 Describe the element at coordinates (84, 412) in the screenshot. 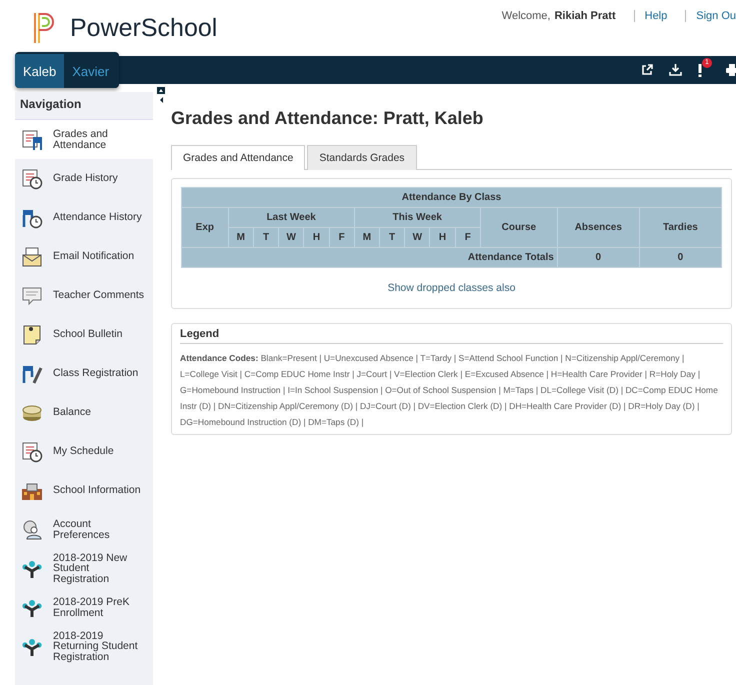

I see `nav-item: Balance` at that location.